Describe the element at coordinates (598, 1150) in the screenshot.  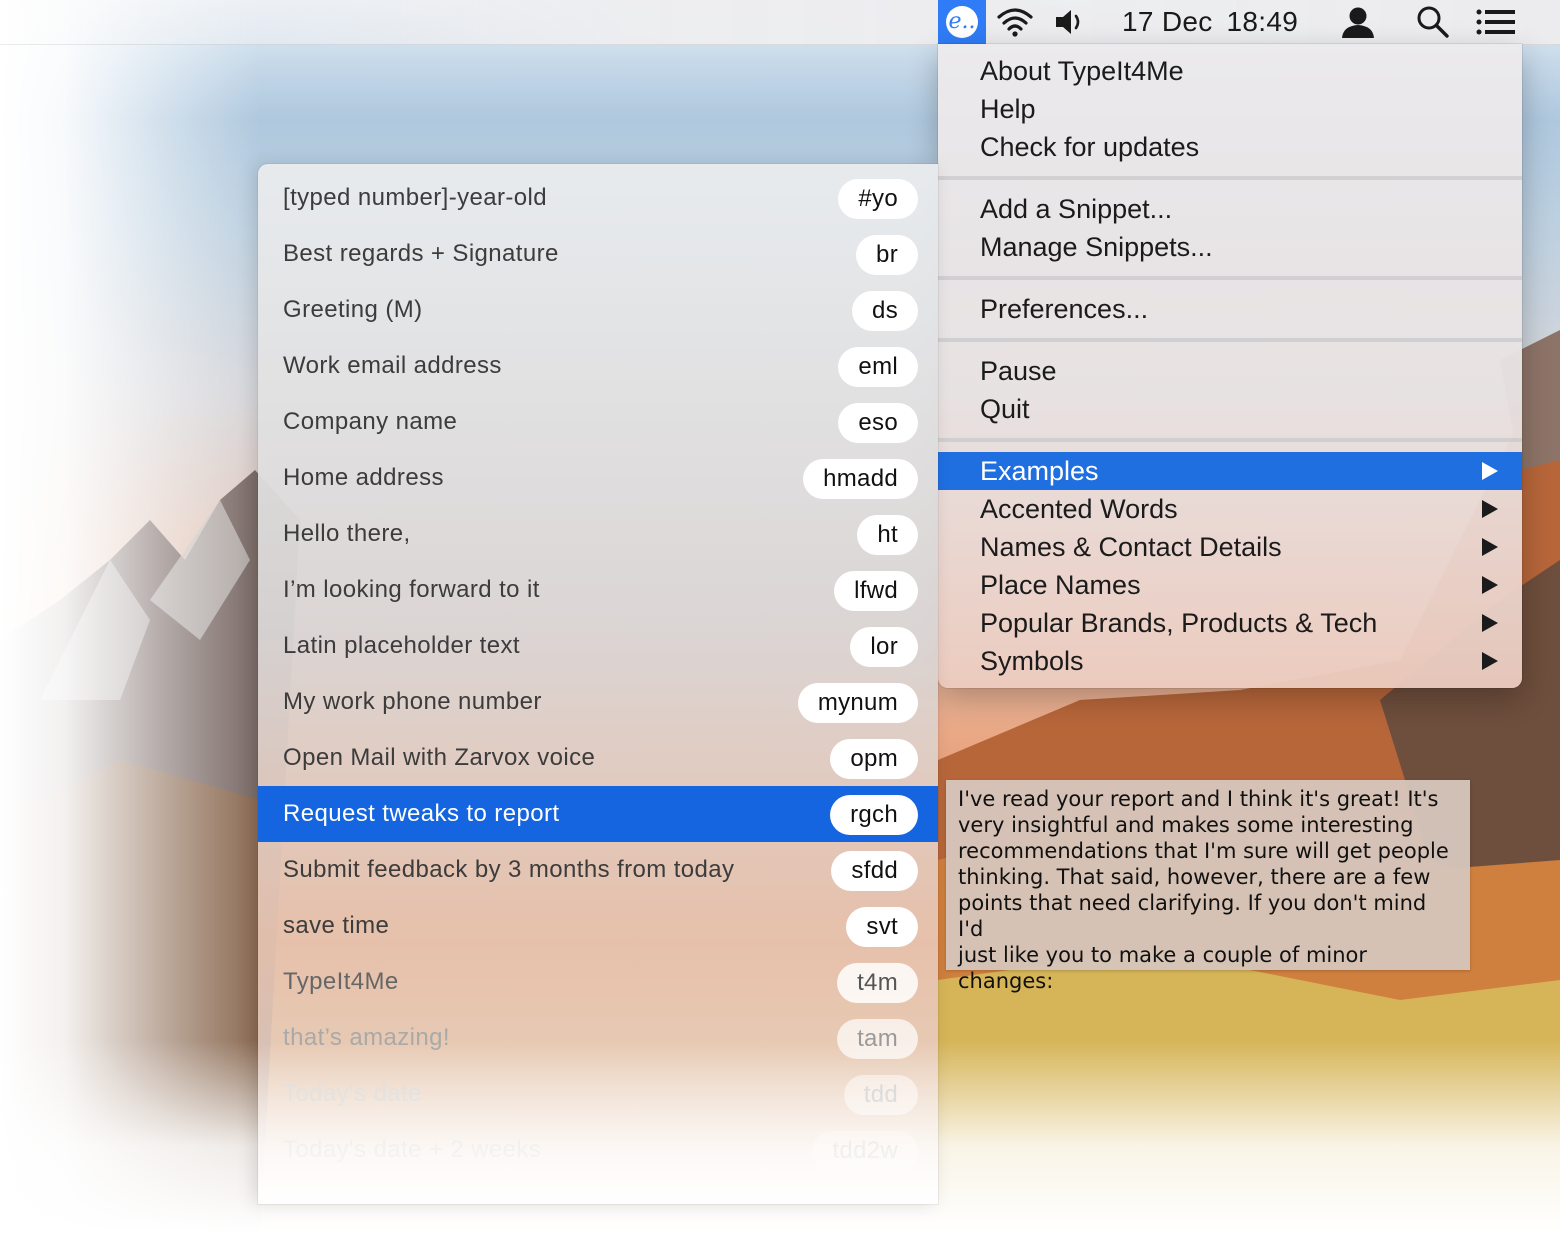
I see `snippet-item: Today's date + 2 weeks tdd2w` at that location.